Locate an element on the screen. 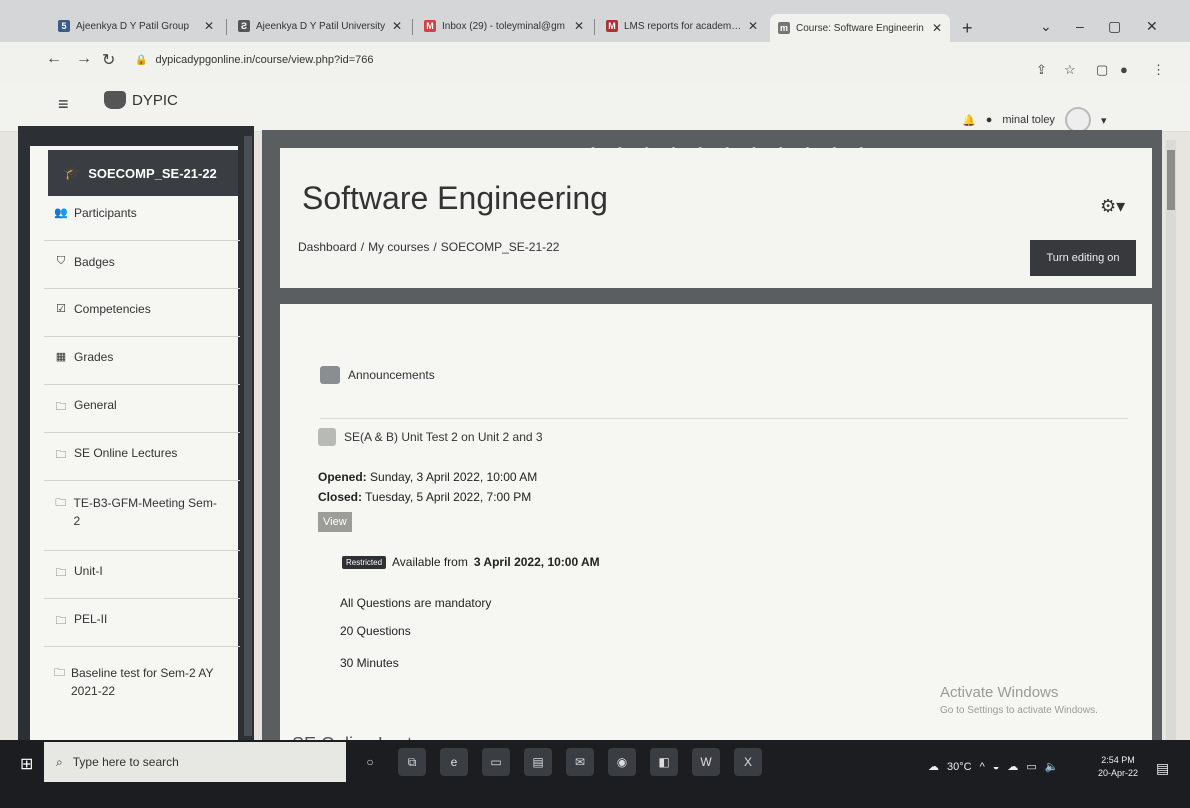 The height and width of the screenshot is (808, 1190). chevron-down-icon: ▾ is located at coordinates (1104, 120).